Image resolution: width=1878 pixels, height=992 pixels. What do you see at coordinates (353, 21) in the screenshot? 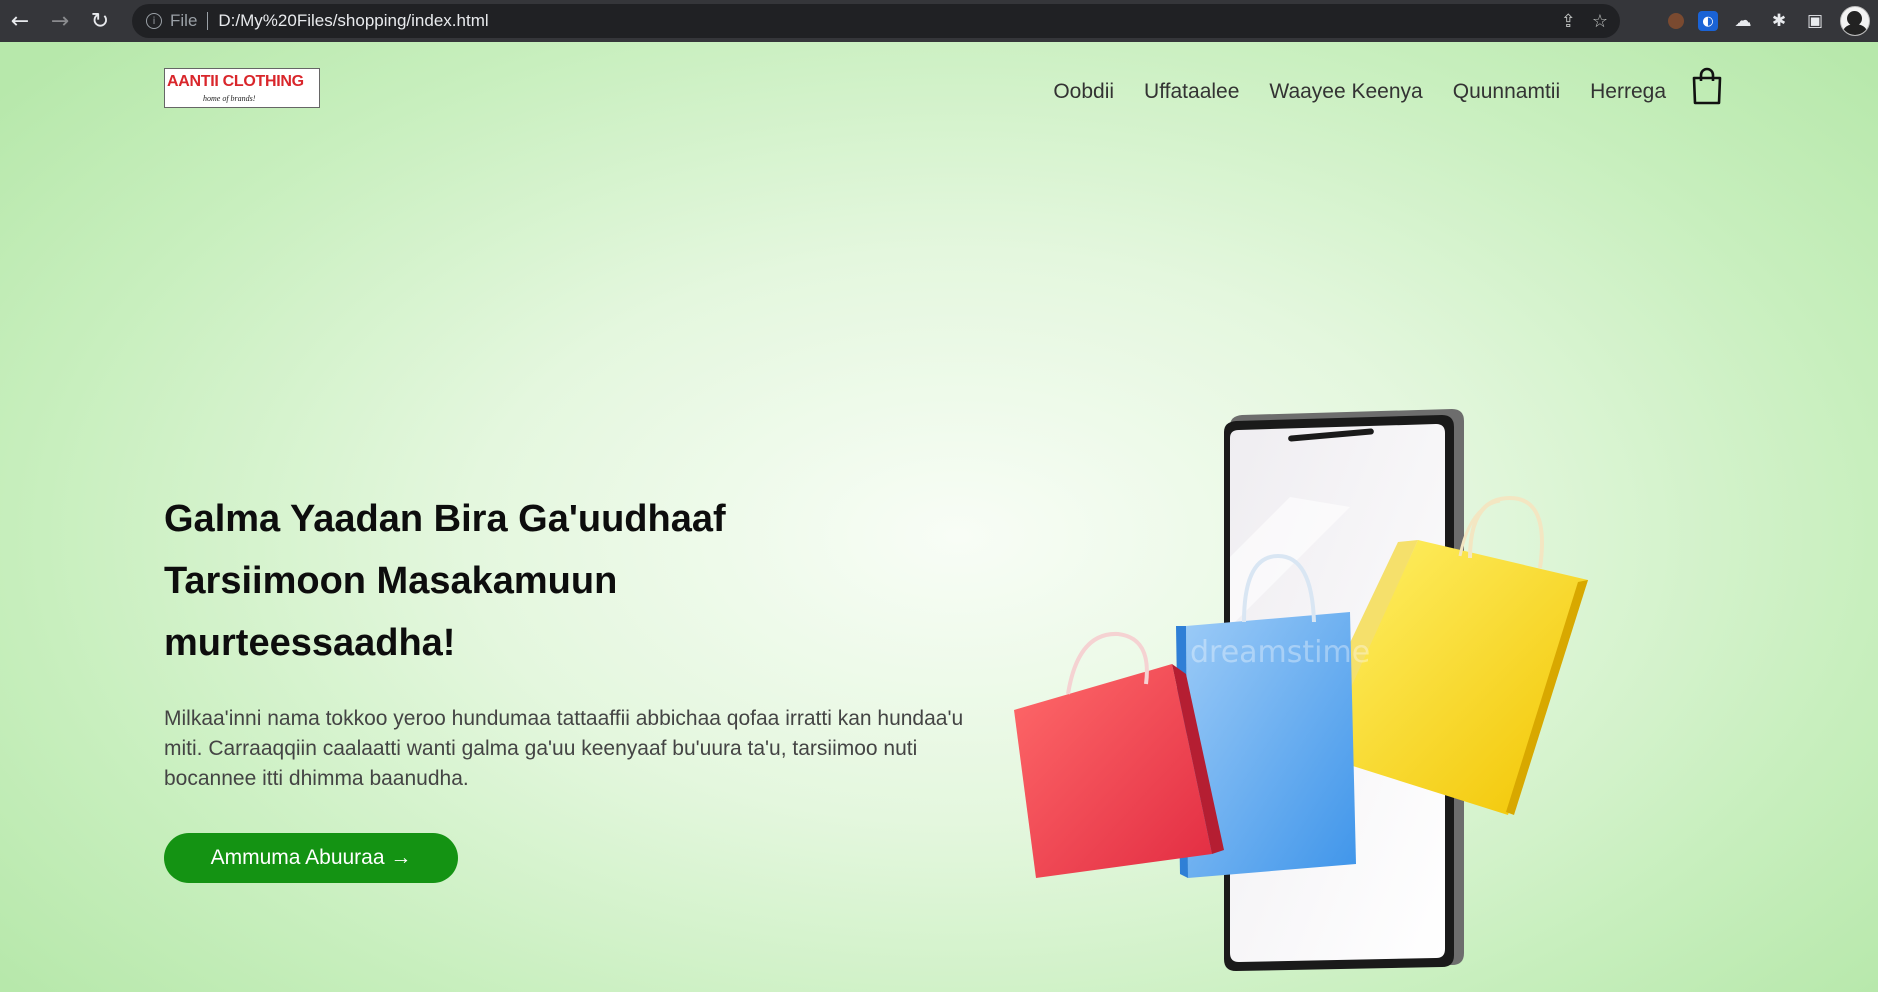
I see `url-text: D:/My%20Files/shopping/index.html` at bounding box center [353, 21].